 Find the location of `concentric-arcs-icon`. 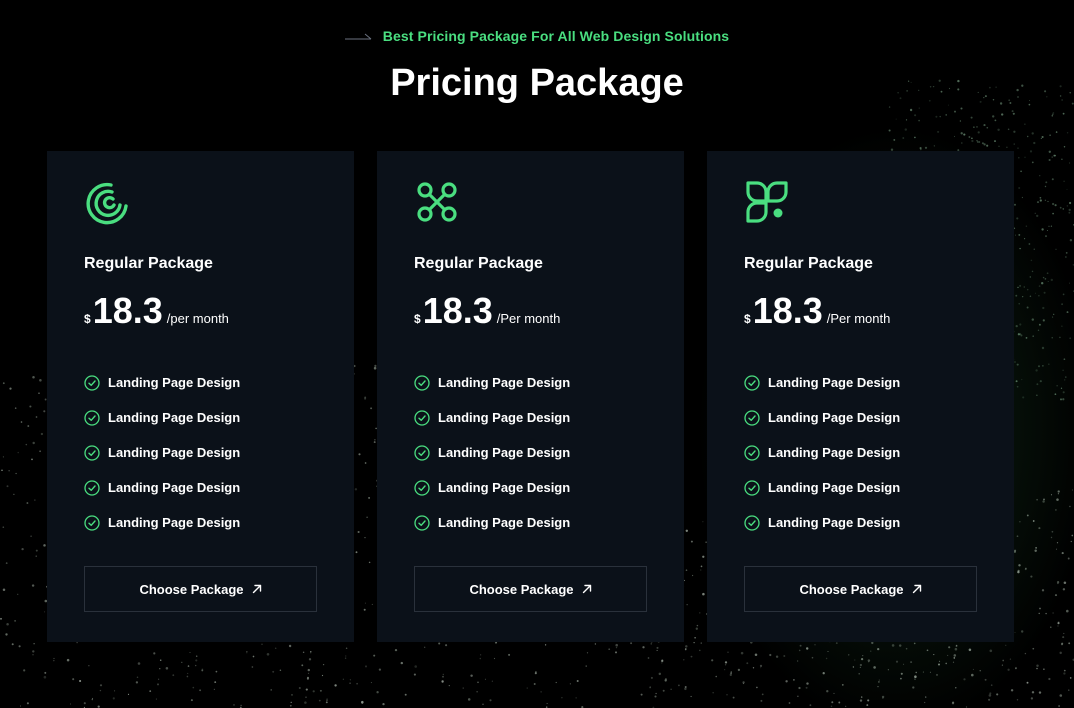

concentric-arcs-icon is located at coordinates (107, 203).